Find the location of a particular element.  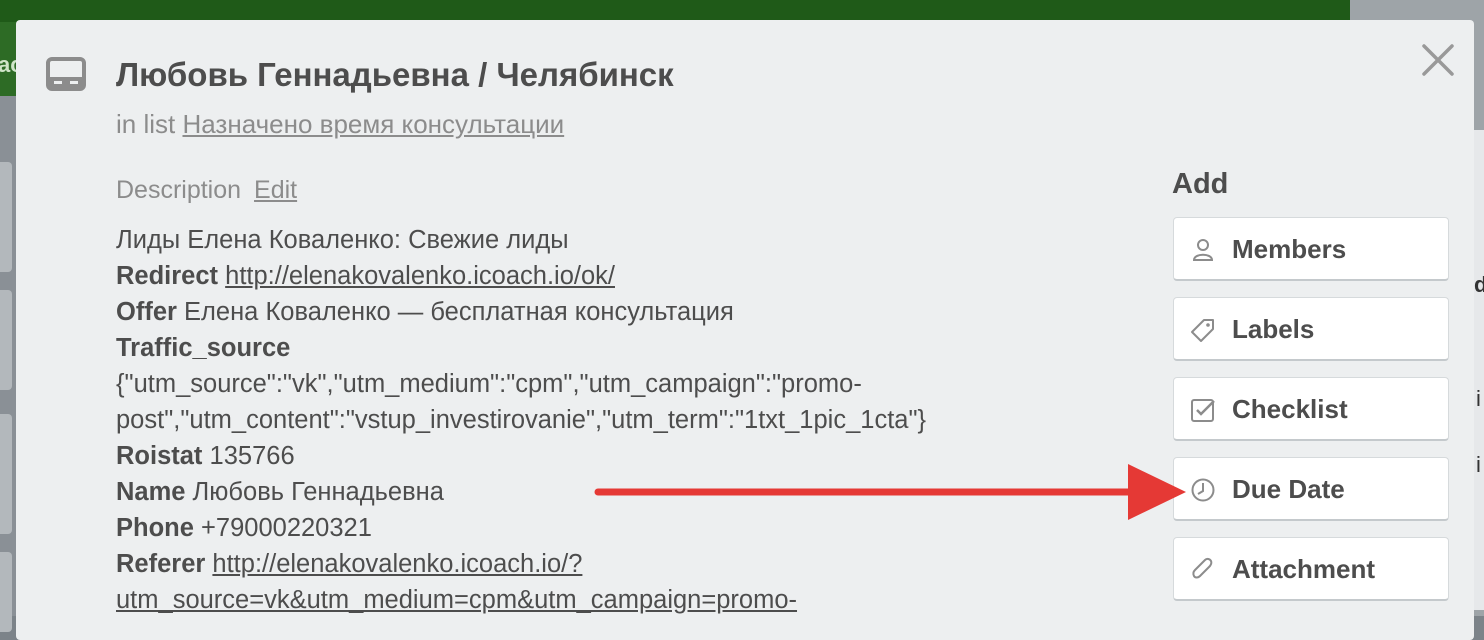

labels-label: Labels is located at coordinates (1273, 329).